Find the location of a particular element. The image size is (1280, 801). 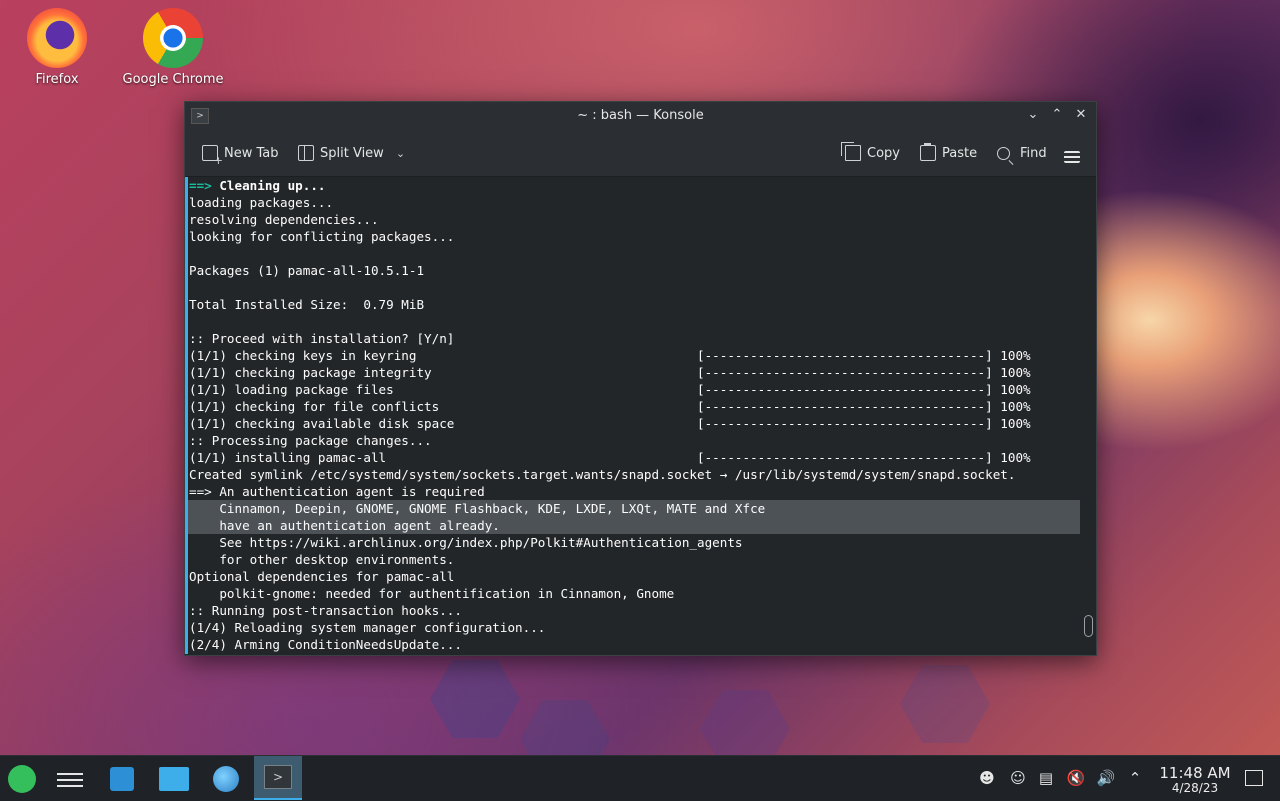

split-view-label: Split View is located at coordinates (352, 153).